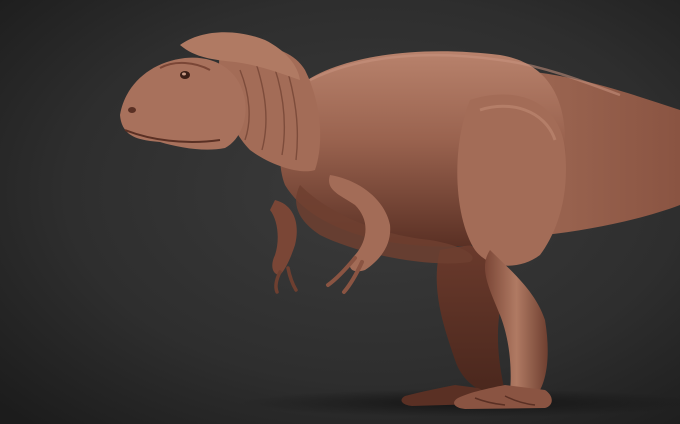 This screenshot has width=680, height=424. Describe the element at coordinates (184, 74) in the screenshot. I see `eye-highlight` at that location.